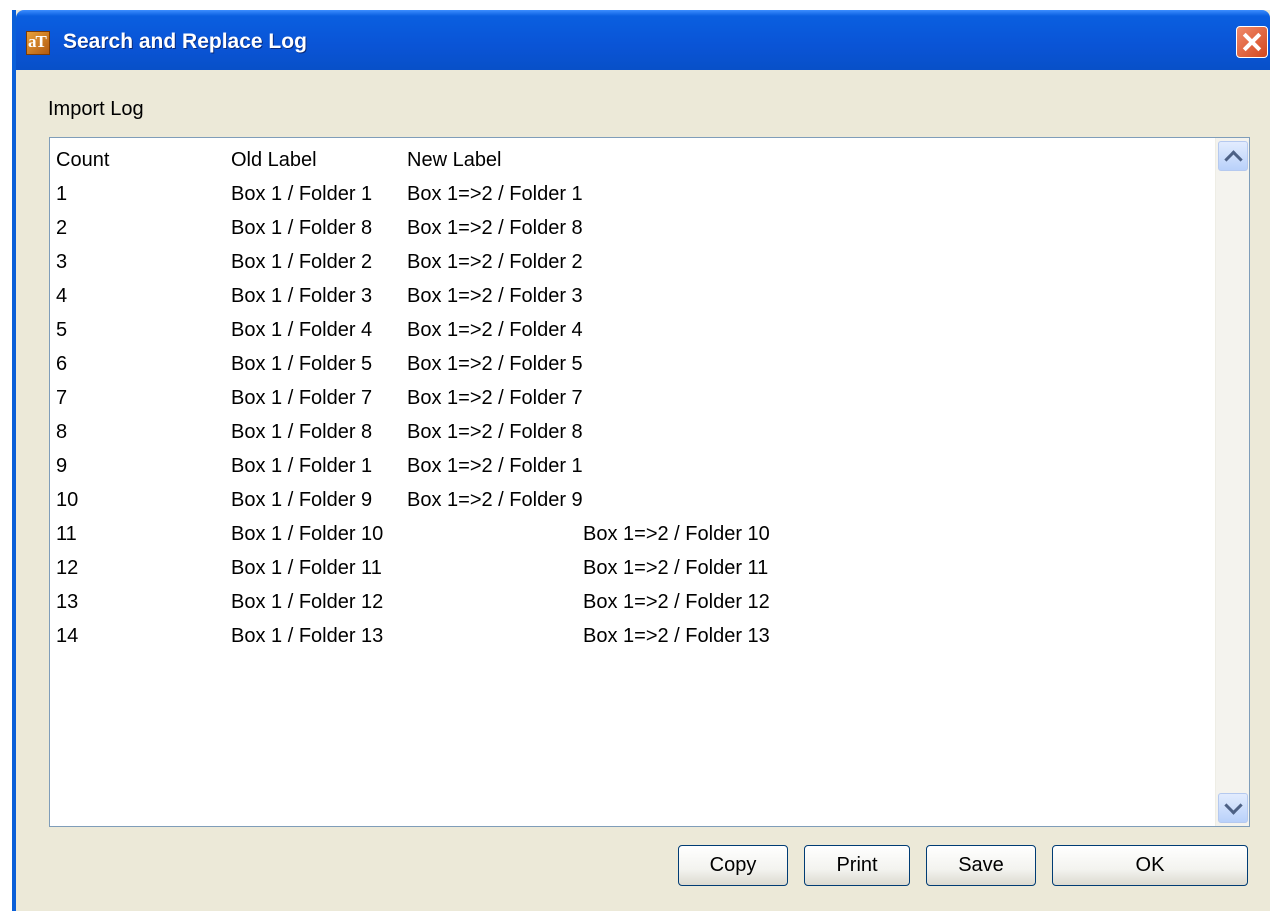 The height and width of the screenshot is (911, 1270). I want to click on log-row: 7 Box 1 / Folder 7 Box 1=>2 / Folder 7, so click(319, 403).